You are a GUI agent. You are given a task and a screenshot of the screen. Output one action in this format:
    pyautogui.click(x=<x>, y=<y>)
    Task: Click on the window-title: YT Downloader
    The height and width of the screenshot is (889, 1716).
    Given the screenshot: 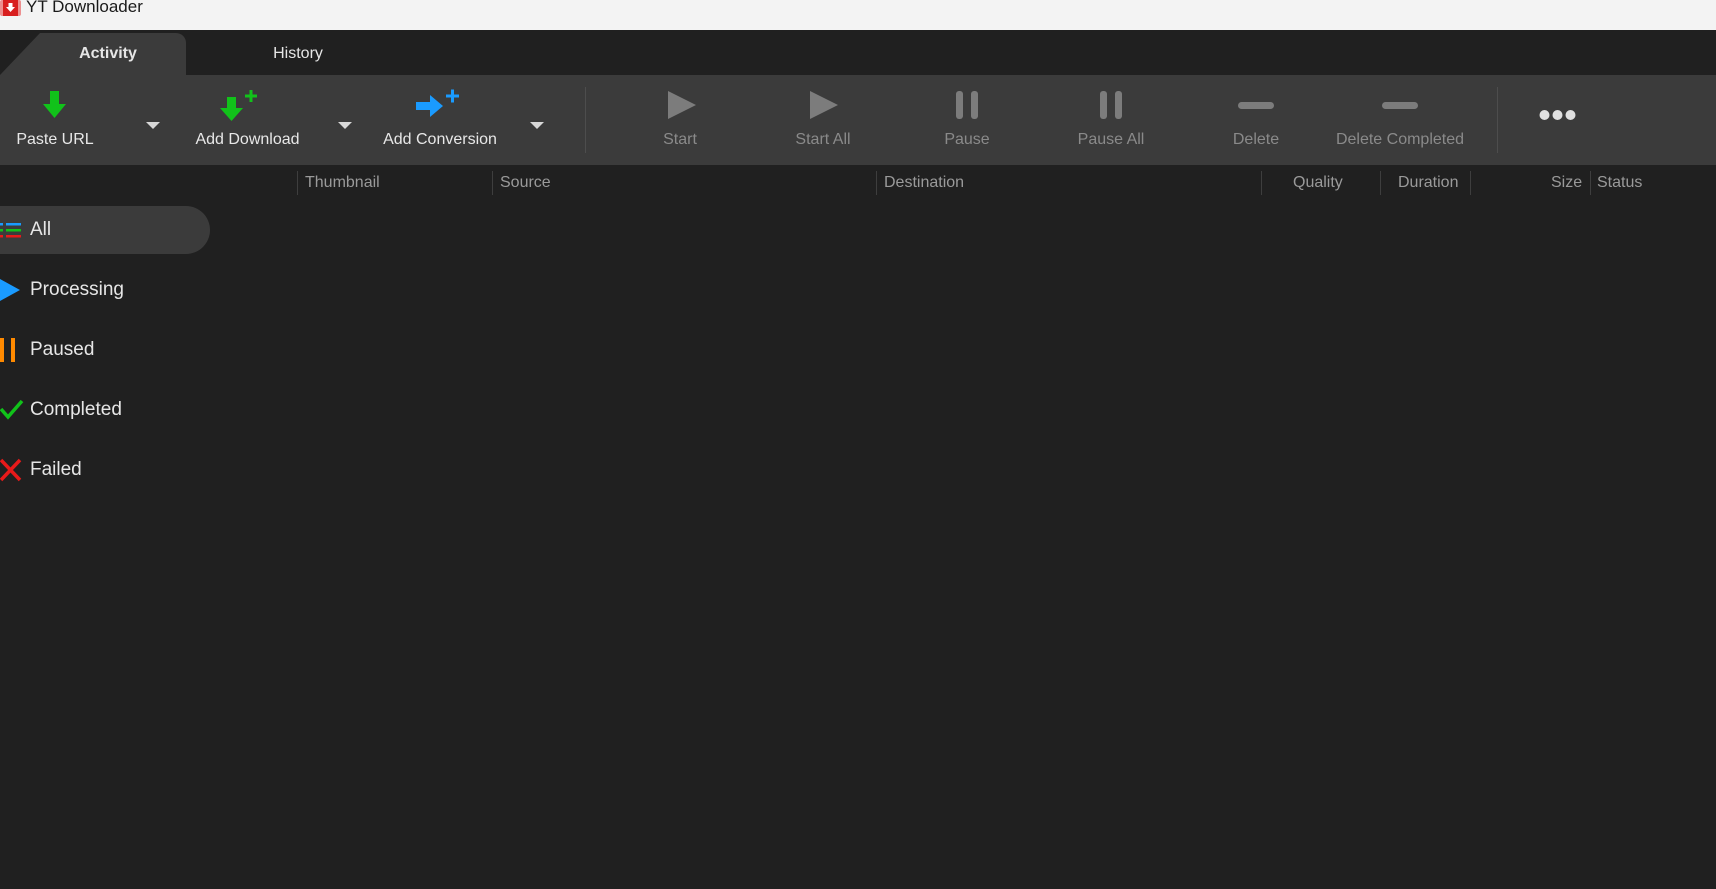 What is the action you would take?
    pyautogui.click(x=84, y=8)
    